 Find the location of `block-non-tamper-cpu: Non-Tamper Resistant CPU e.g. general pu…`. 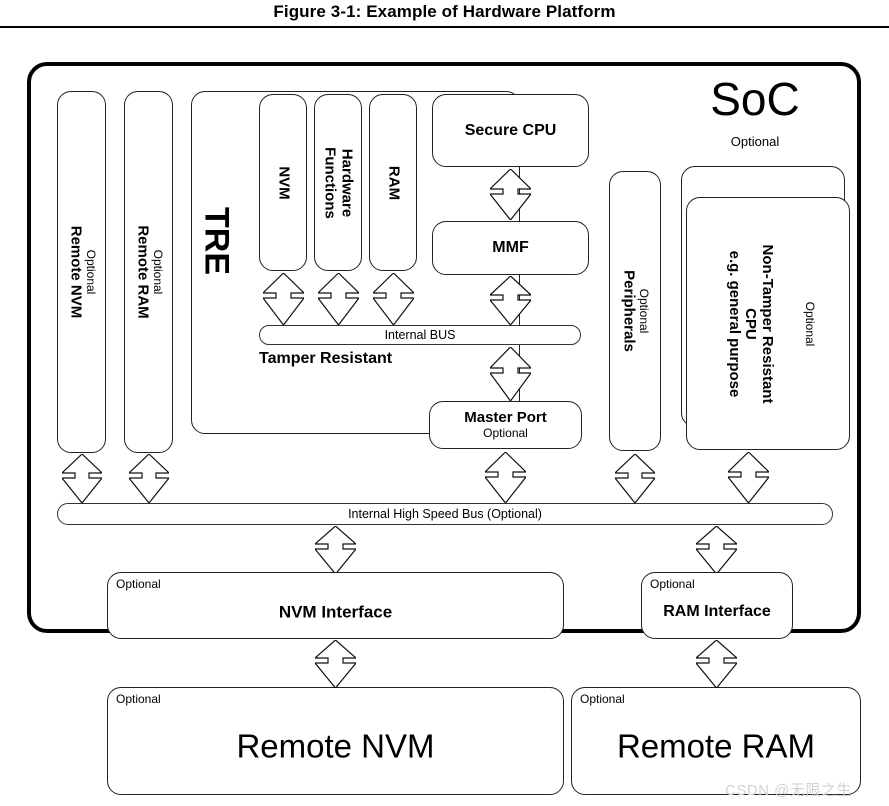

block-non-tamper-cpu: Non-Tamper Resistant CPU e.g. general pu… is located at coordinates (768, 323).